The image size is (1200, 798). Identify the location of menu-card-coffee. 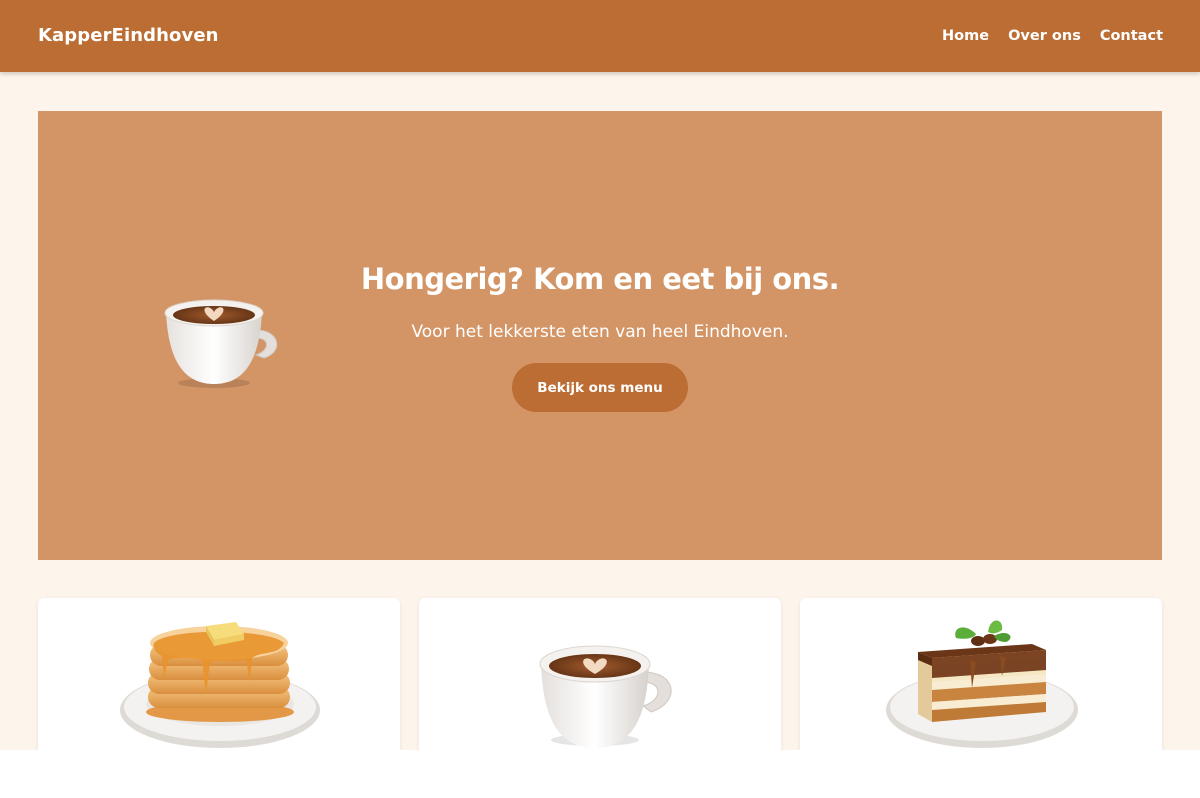
(600, 674).